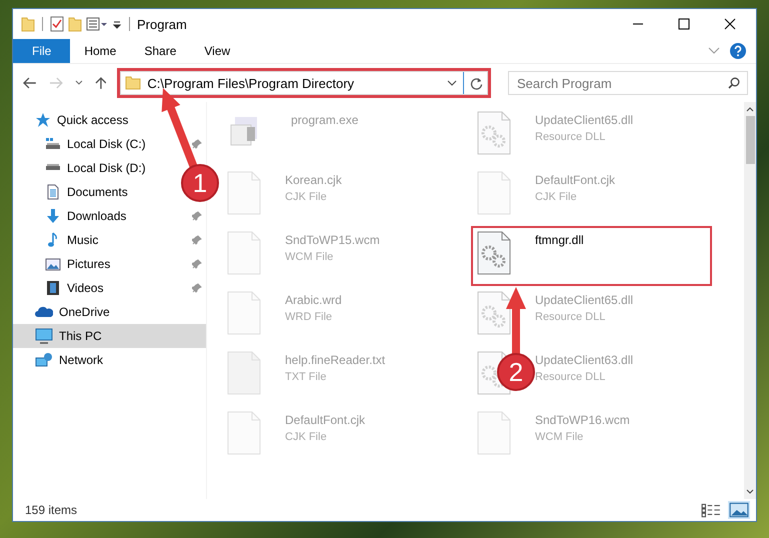 Image resolution: width=769 pixels, height=538 pixels. Describe the element at coordinates (30, 83) in the screenshot. I see `back-icon` at that location.